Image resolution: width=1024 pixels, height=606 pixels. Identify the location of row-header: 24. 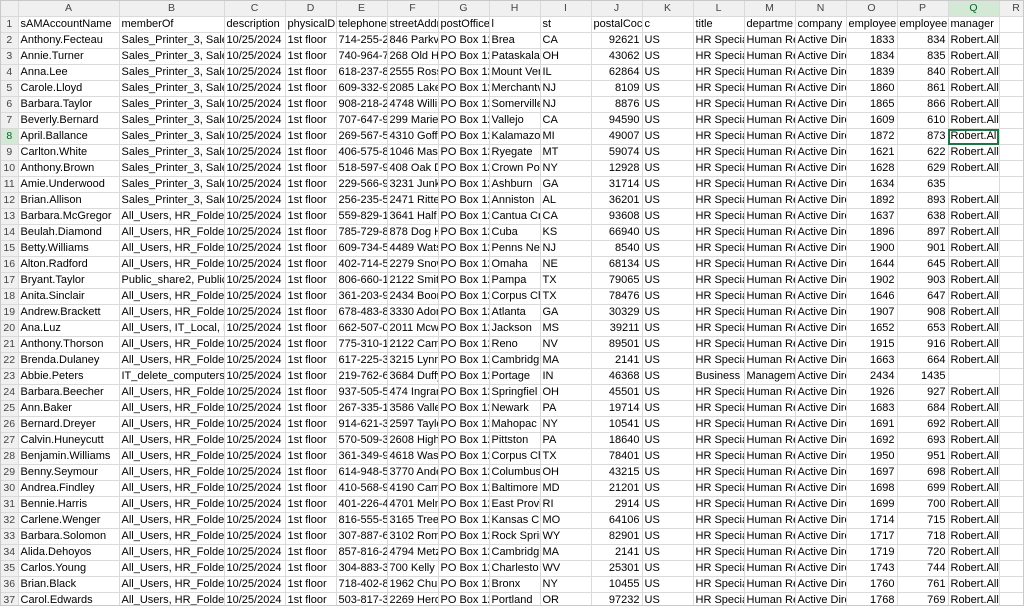
(10, 393).